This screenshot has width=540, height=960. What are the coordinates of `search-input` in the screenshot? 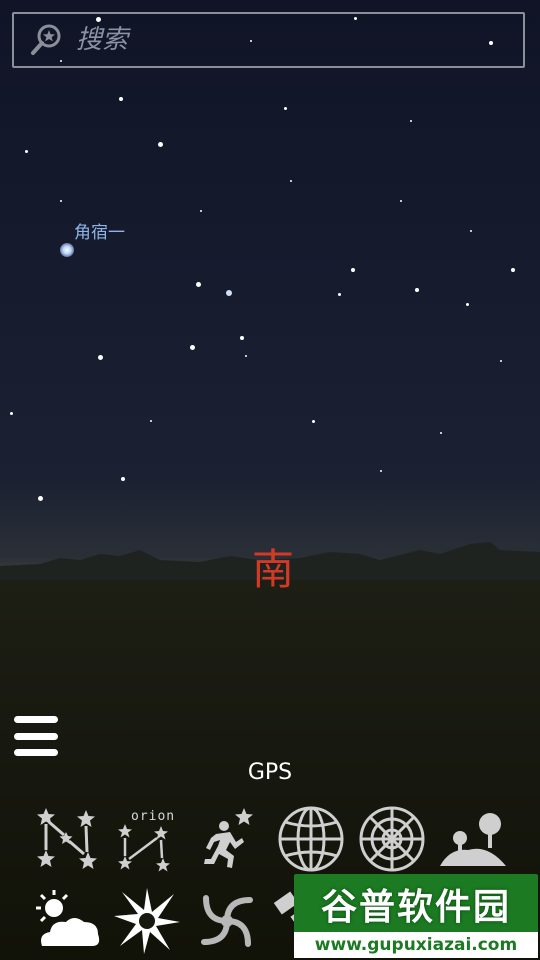 It's located at (286, 40).